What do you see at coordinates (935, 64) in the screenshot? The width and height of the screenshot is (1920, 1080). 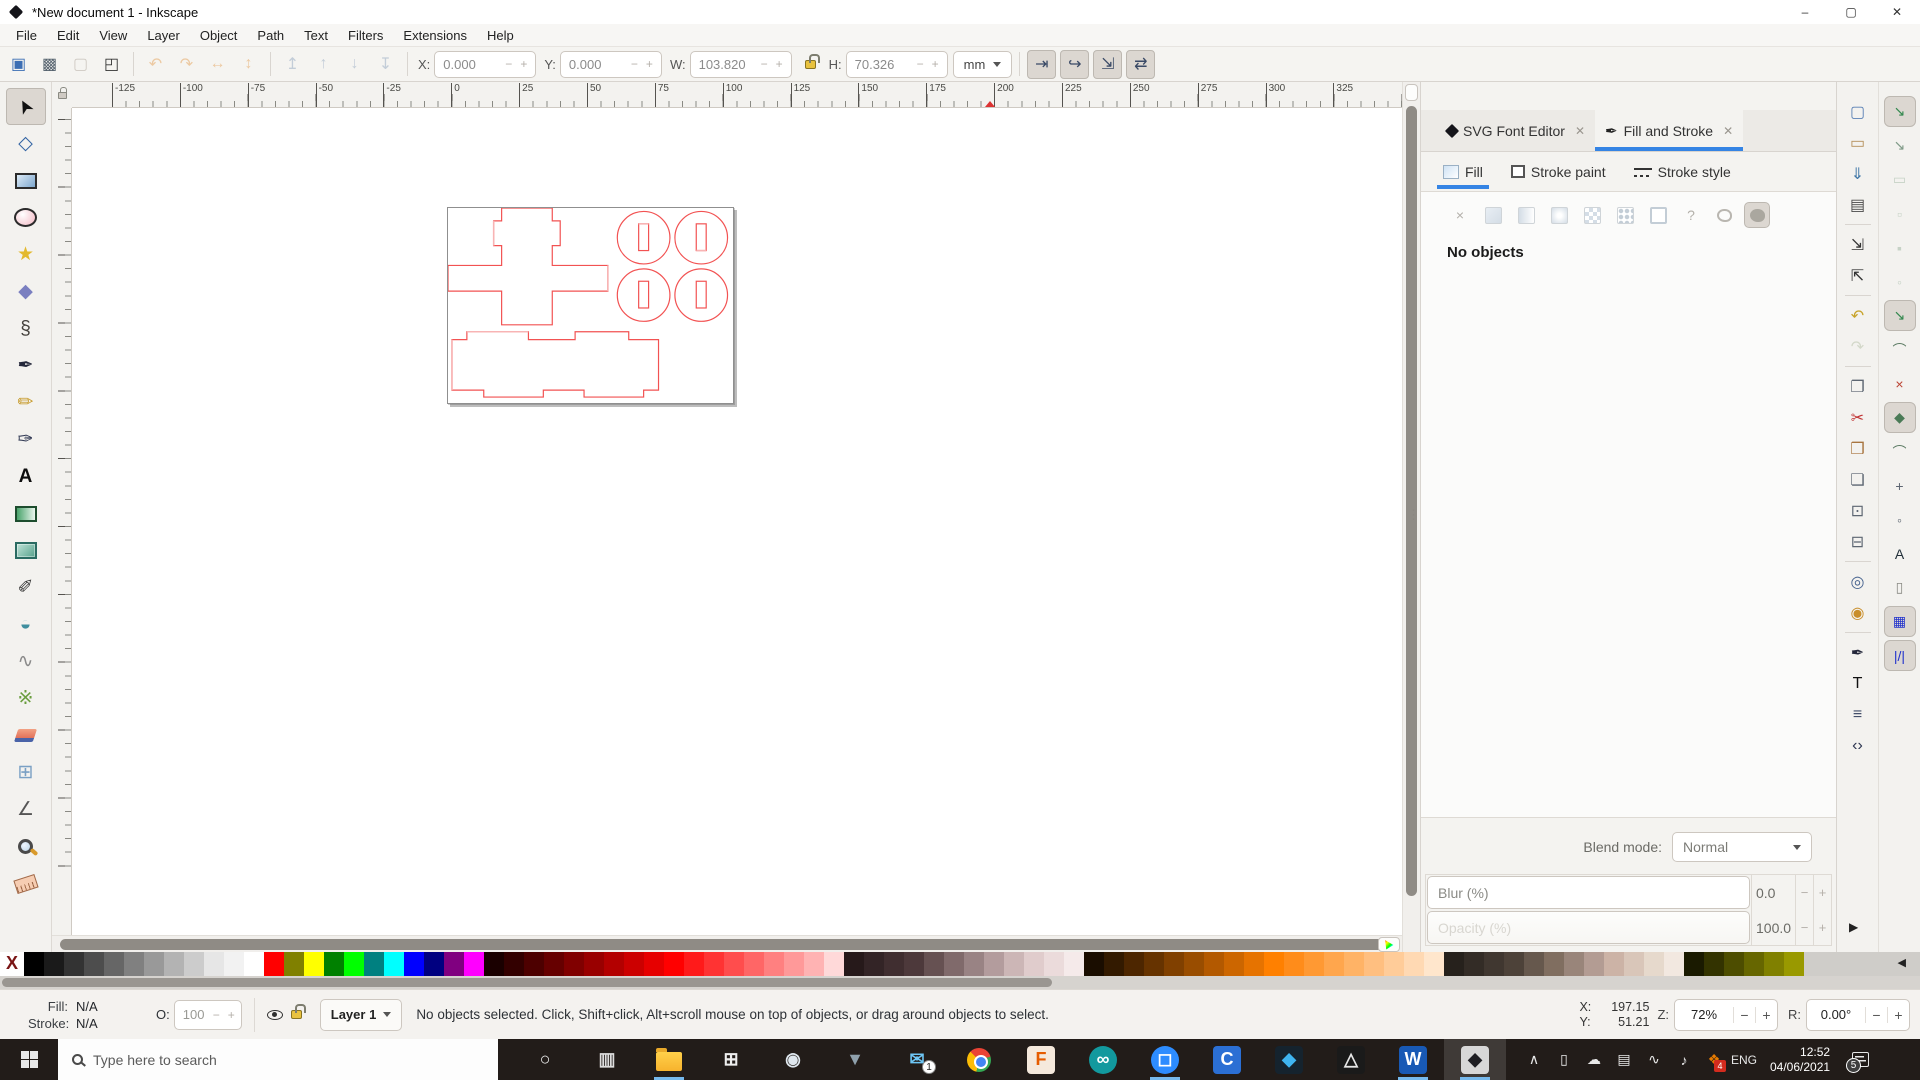 I see `h-plus-button: +` at bounding box center [935, 64].